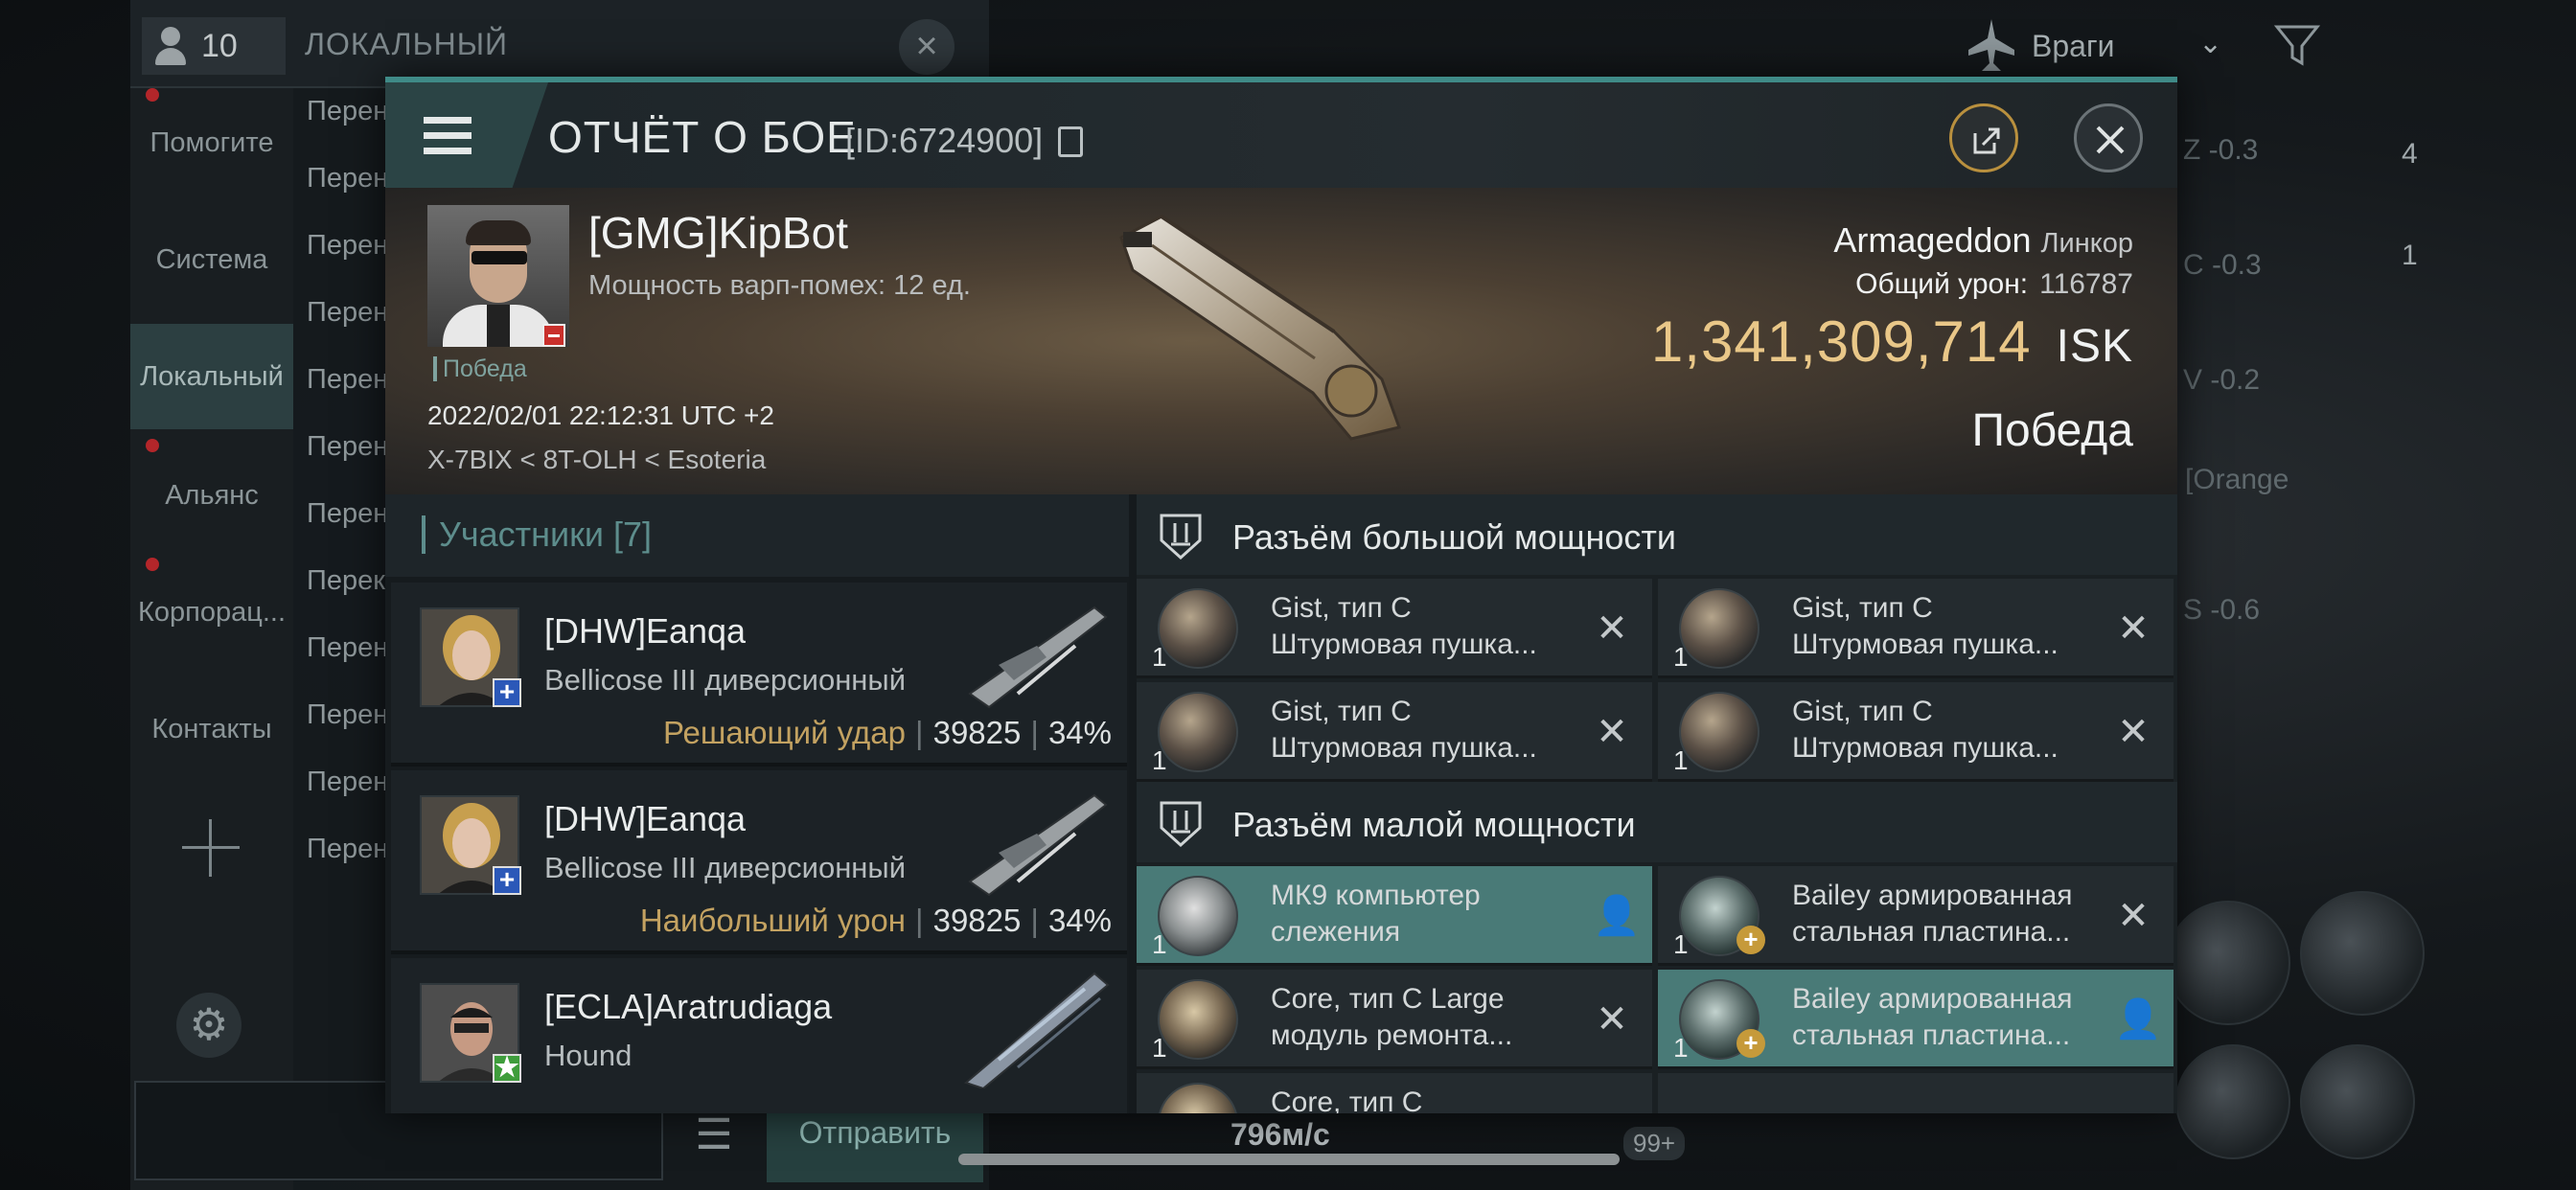 This screenshot has width=2576, height=1190. What do you see at coordinates (2237, 480) in the screenshot?
I see `overview-value: [Orange` at bounding box center [2237, 480].